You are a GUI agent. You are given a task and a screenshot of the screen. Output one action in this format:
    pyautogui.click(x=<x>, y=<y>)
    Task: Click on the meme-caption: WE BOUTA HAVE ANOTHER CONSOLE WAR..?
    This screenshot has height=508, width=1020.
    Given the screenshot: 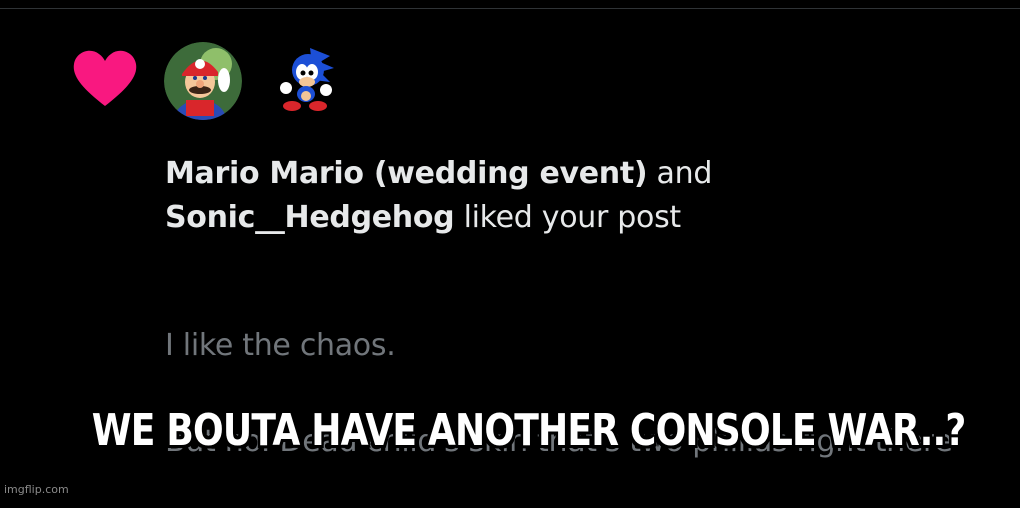 What is the action you would take?
    pyautogui.click(x=529, y=430)
    